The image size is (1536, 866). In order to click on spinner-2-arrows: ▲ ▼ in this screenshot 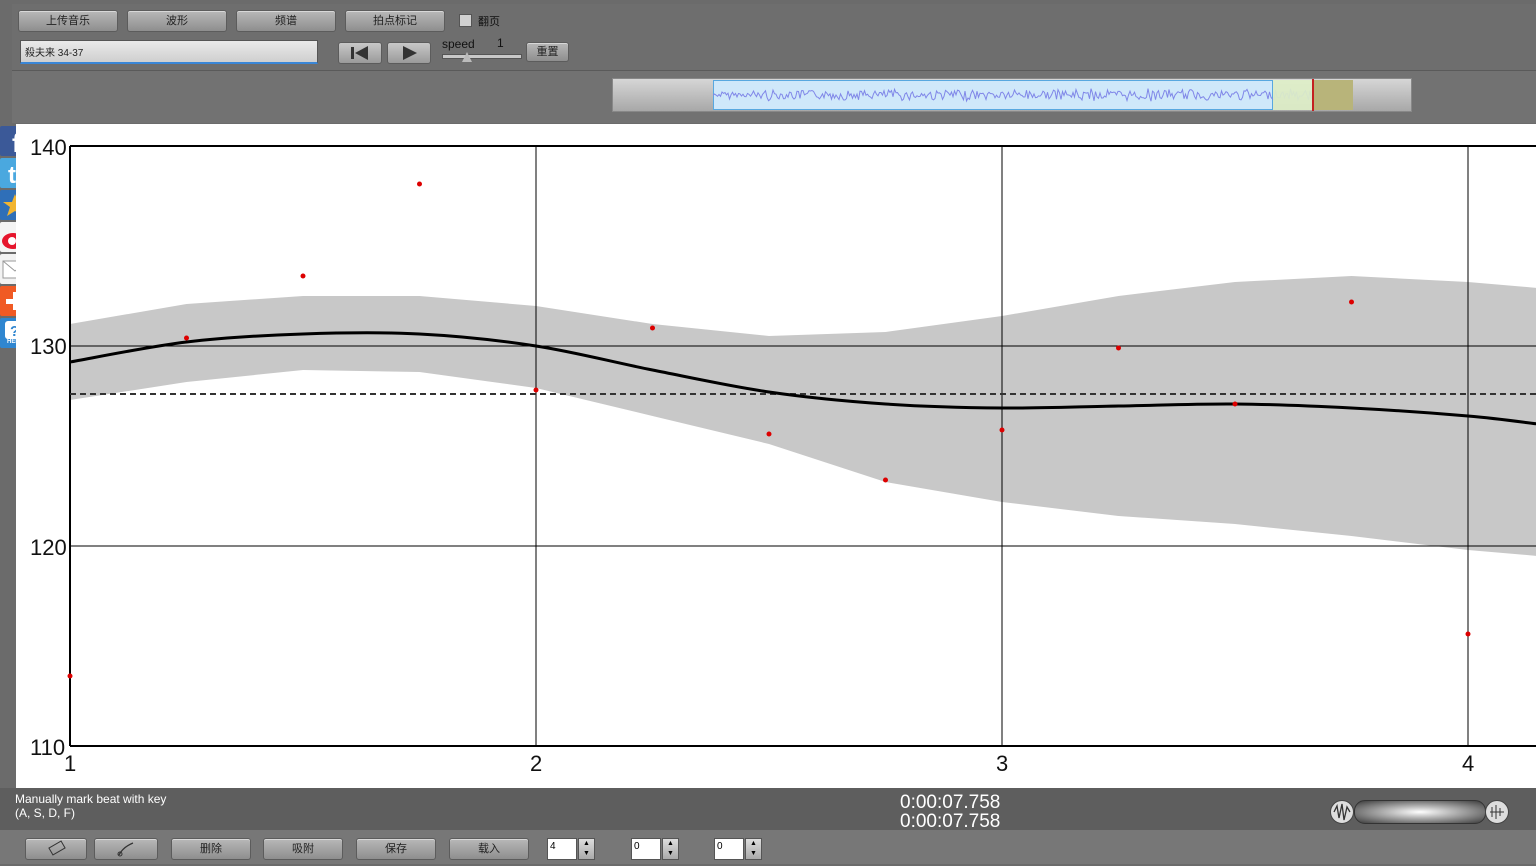, I will do `click(670, 849)`.